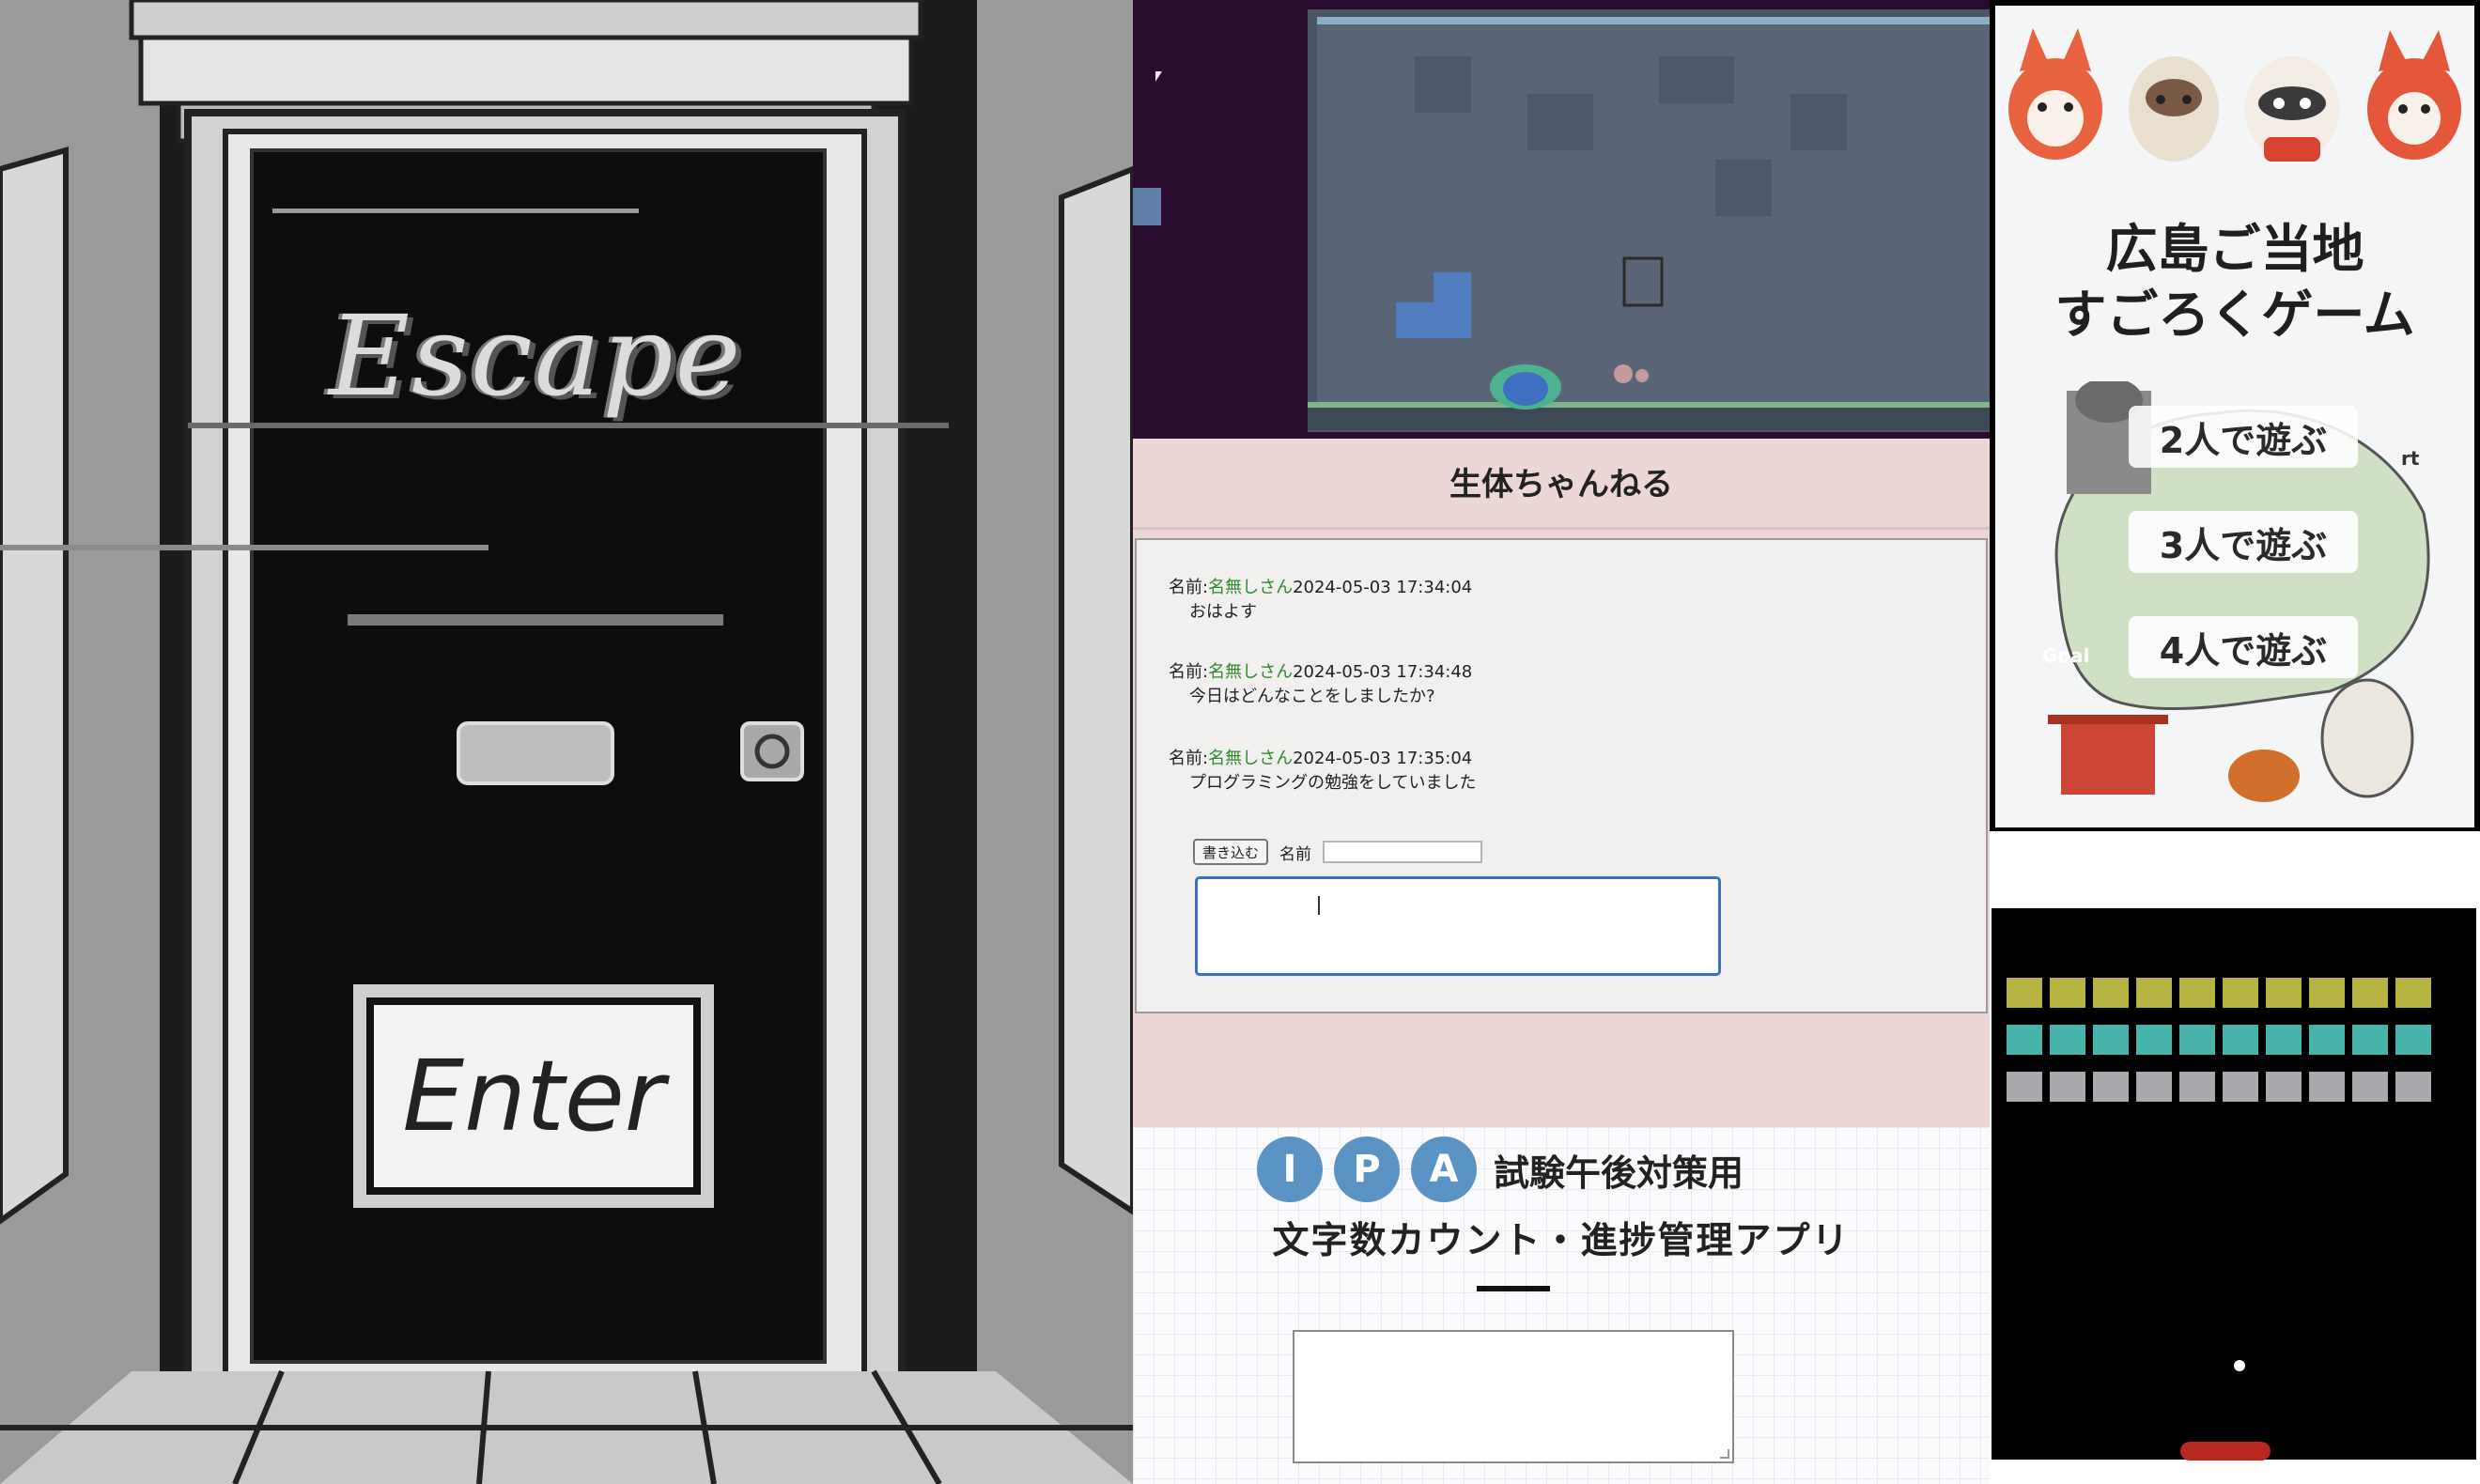 The image size is (2480, 1484). I want to click on sugoroku-card: 広島ご当地 すごろくゲーム rt Goal 2人で遊ぶ 3人で遊ぶ 4人で遊ぶ, so click(2234, 416).